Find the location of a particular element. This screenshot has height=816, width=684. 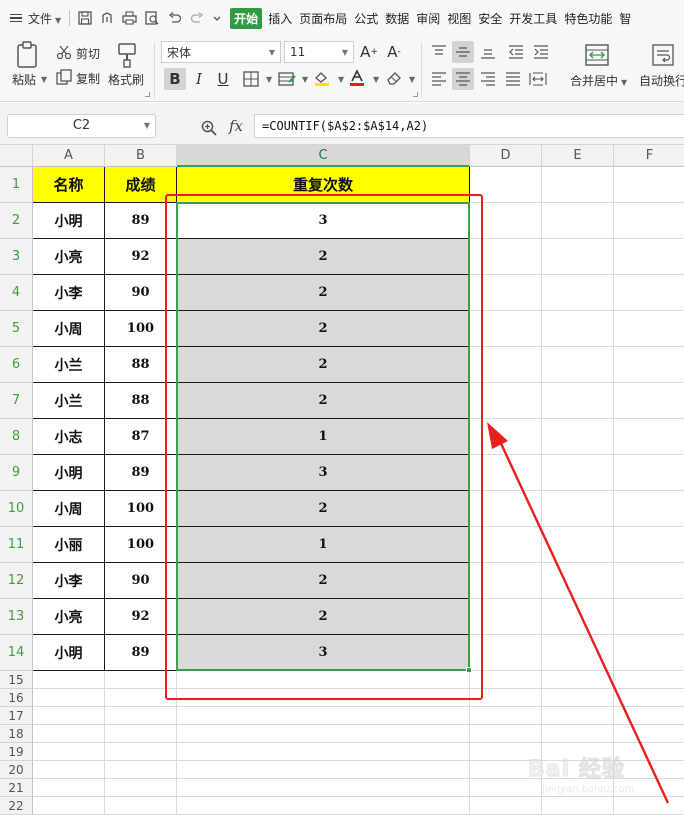

row-header-16: 16 is located at coordinates (16, 698).